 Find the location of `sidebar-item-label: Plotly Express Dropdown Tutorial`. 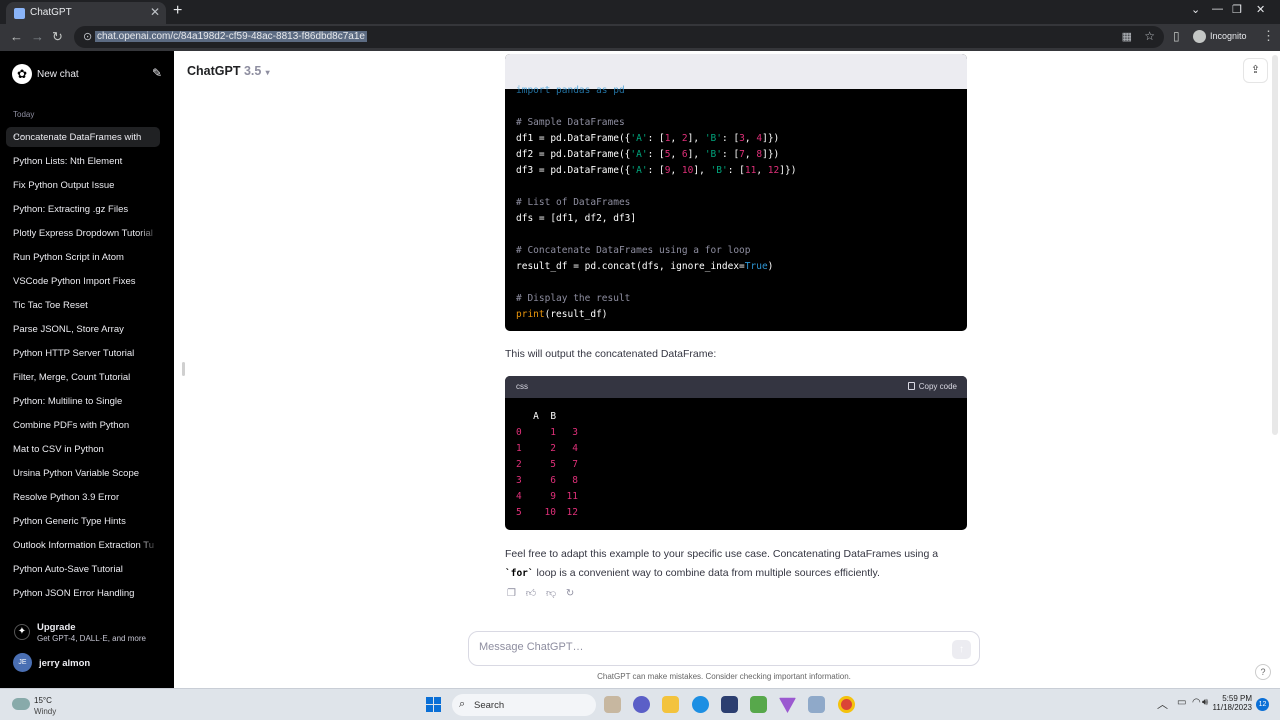

sidebar-item-label: Plotly Express Dropdown Tutorial is located at coordinates (83, 233).